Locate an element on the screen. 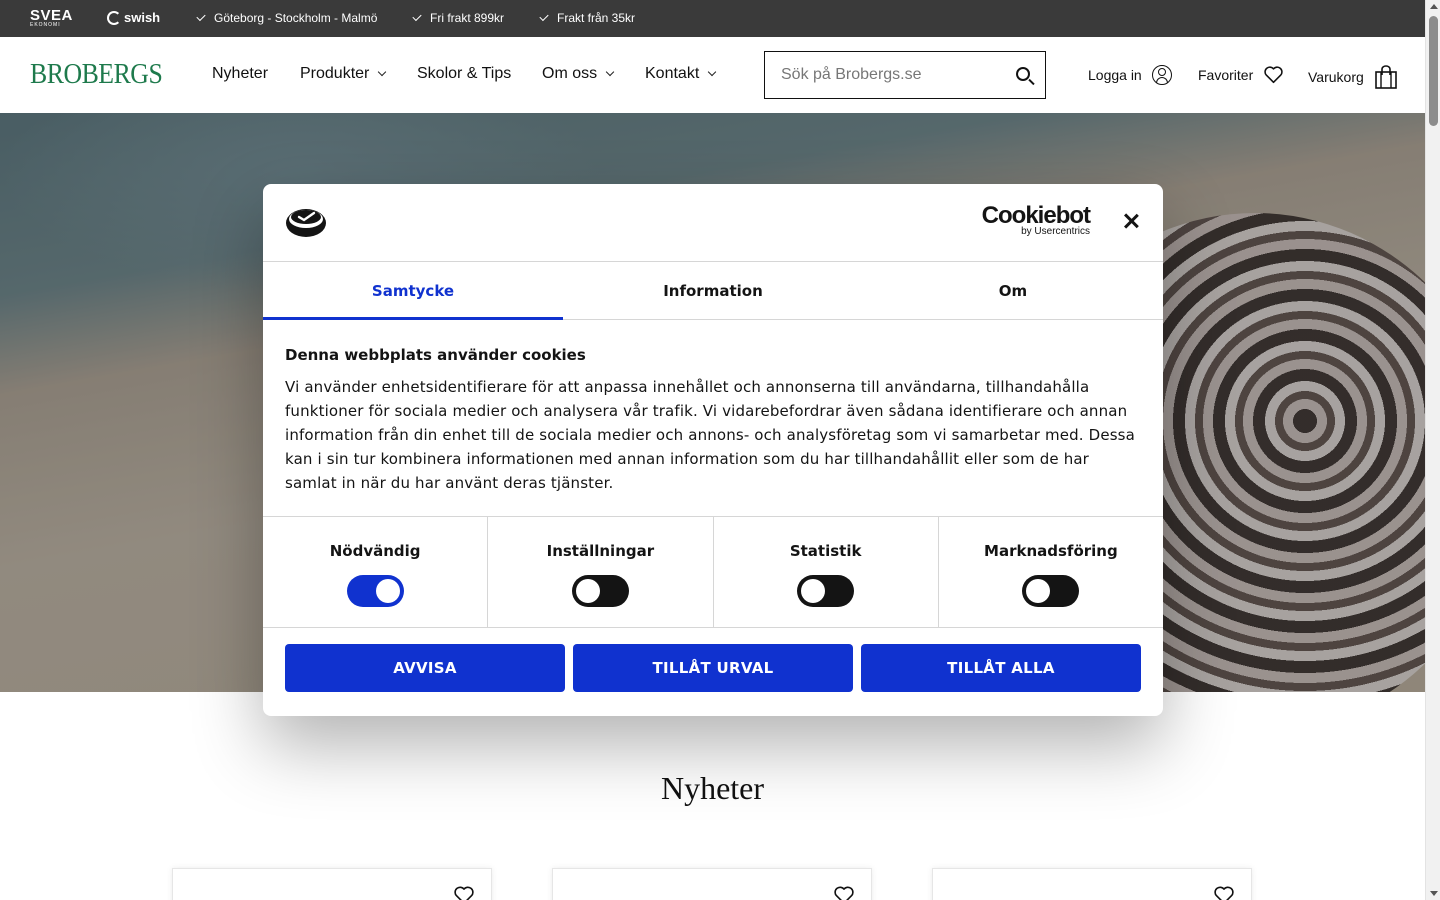  usp-item: Fri frakt 899kr is located at coordinates (458, 18).